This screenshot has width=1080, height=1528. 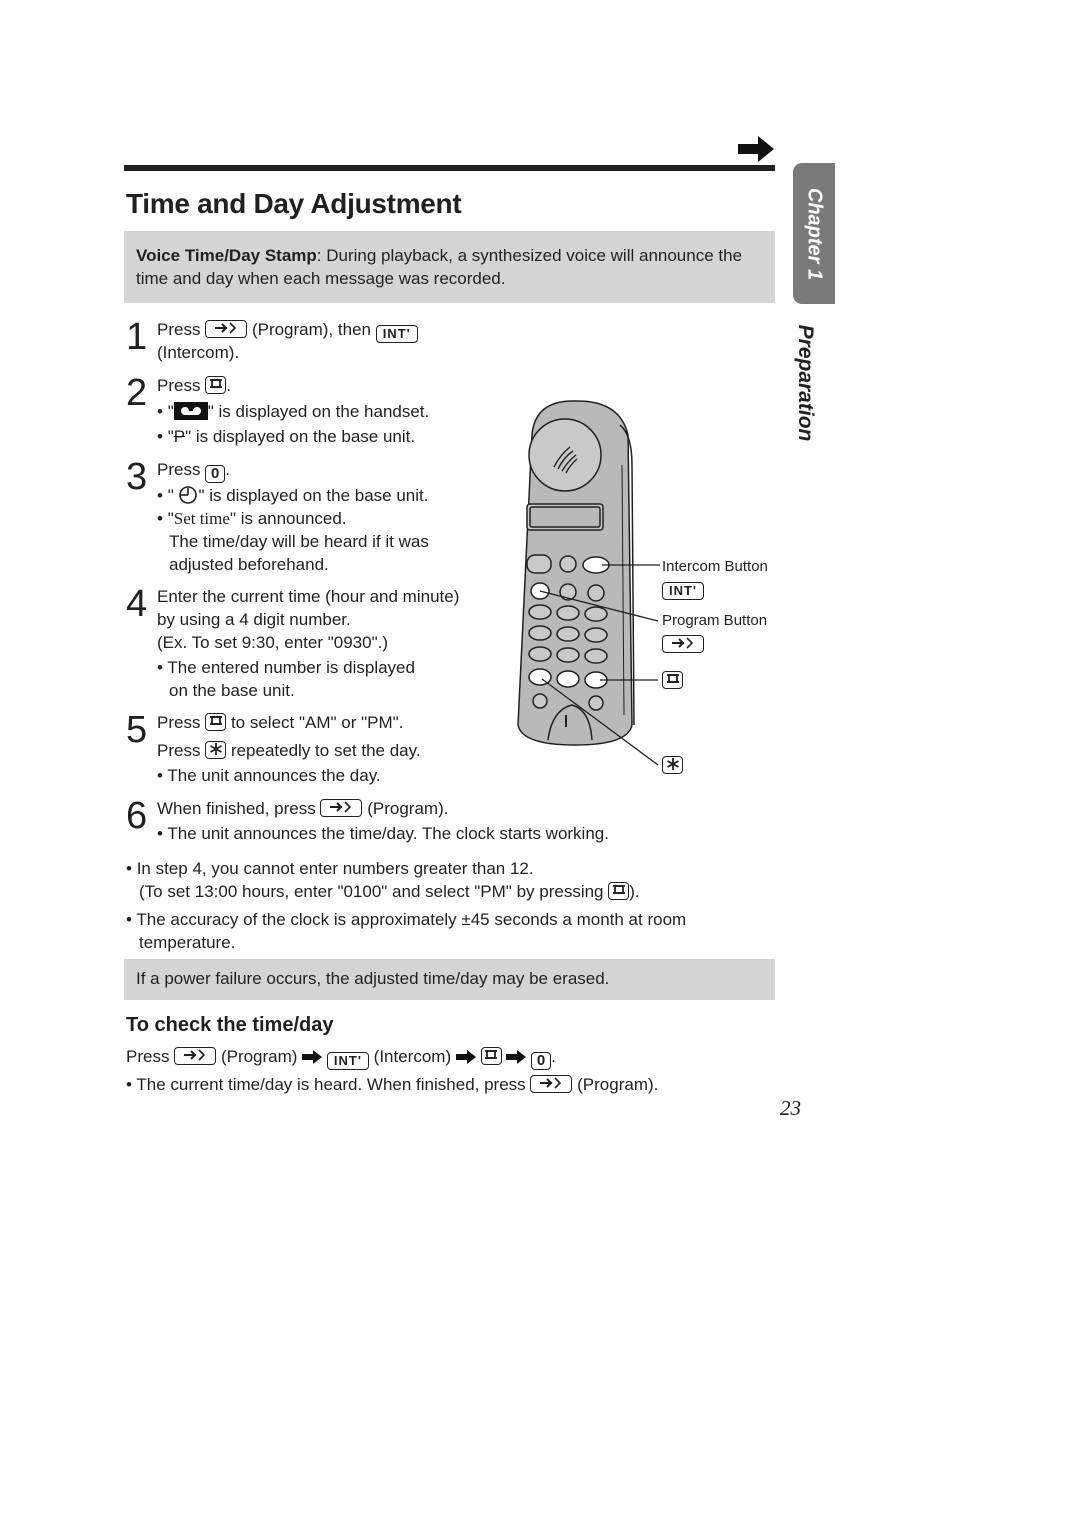 What do you see at coordinates (137, 477) in the screenshot?
I see `step-number: 3` at bounding box center [137, 477].